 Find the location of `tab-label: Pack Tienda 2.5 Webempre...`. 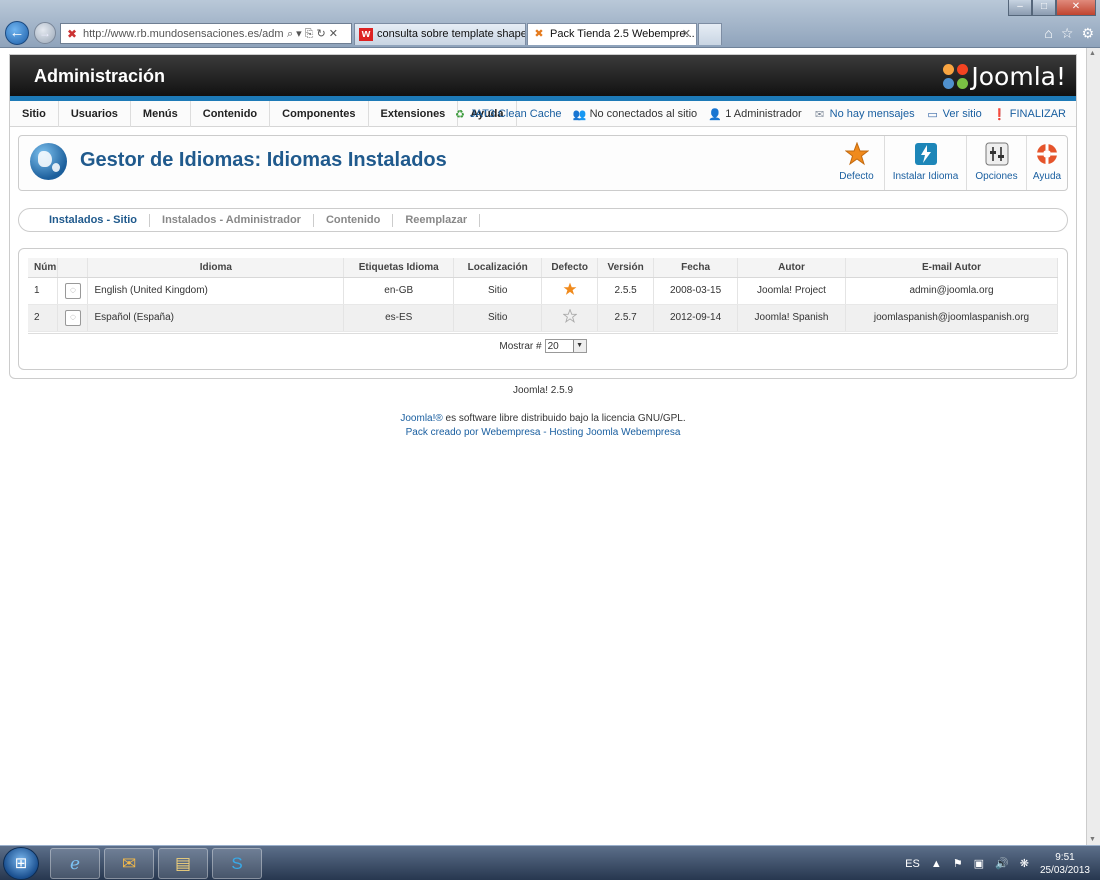

tab-label: Pack Tienda 2.5 Webempre... is located at coordinates (622, 34).